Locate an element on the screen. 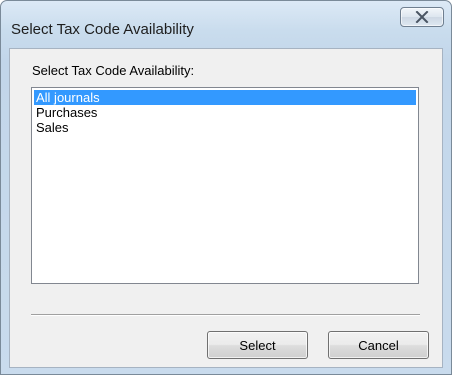 This screenshot has width=452, height=375. select-button: Select is located at coordinates (257, 345).